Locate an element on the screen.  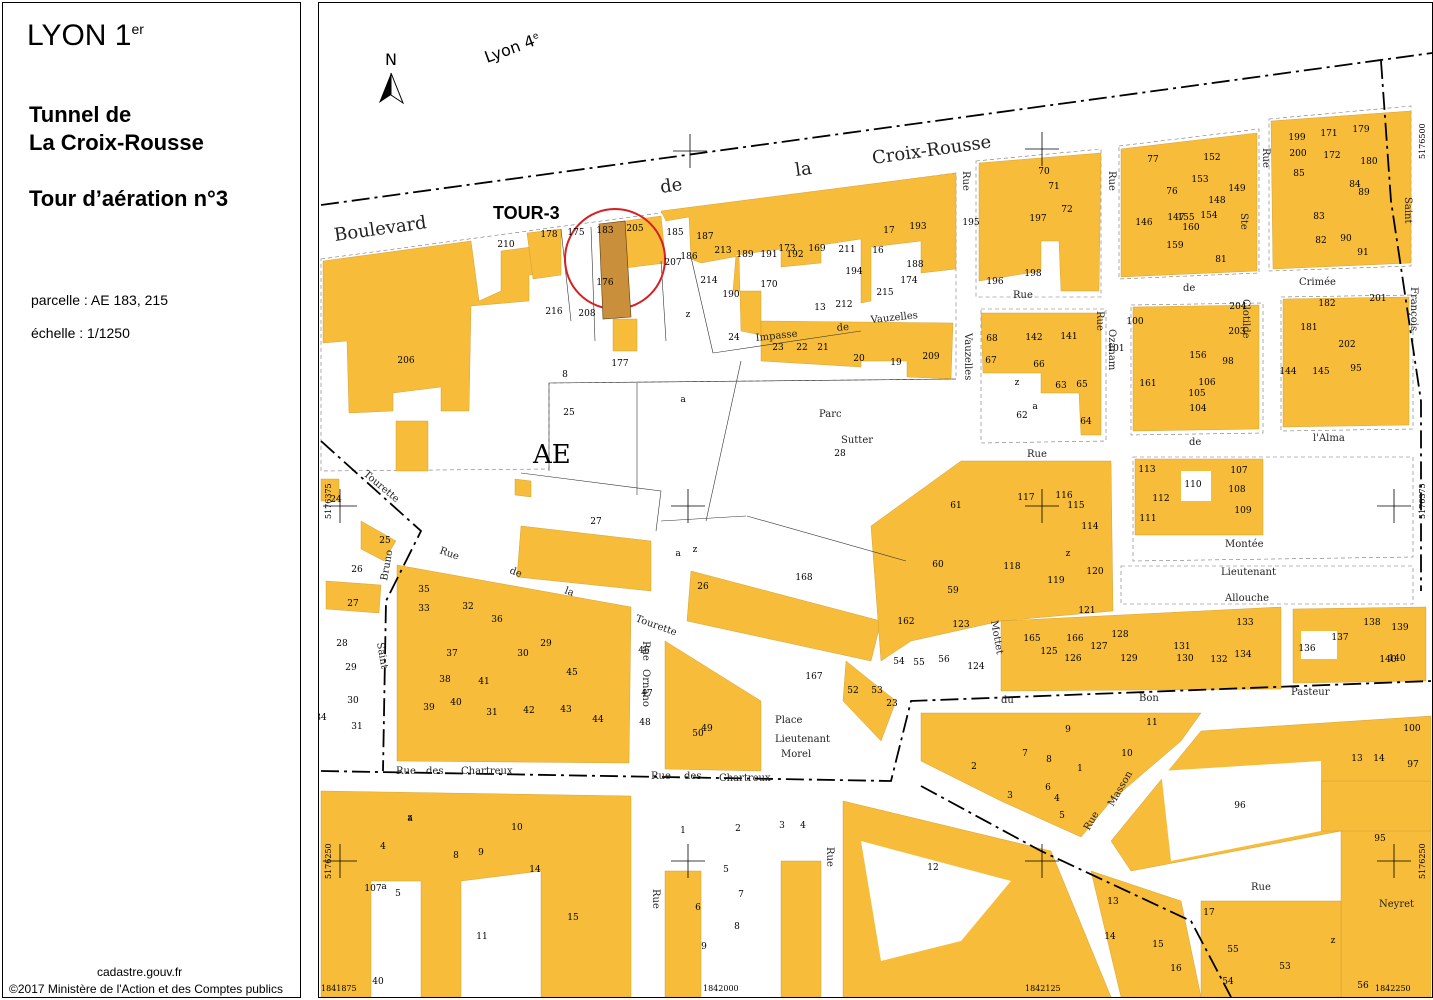
parcel-number: 33 is located at coordinates (424, 609).